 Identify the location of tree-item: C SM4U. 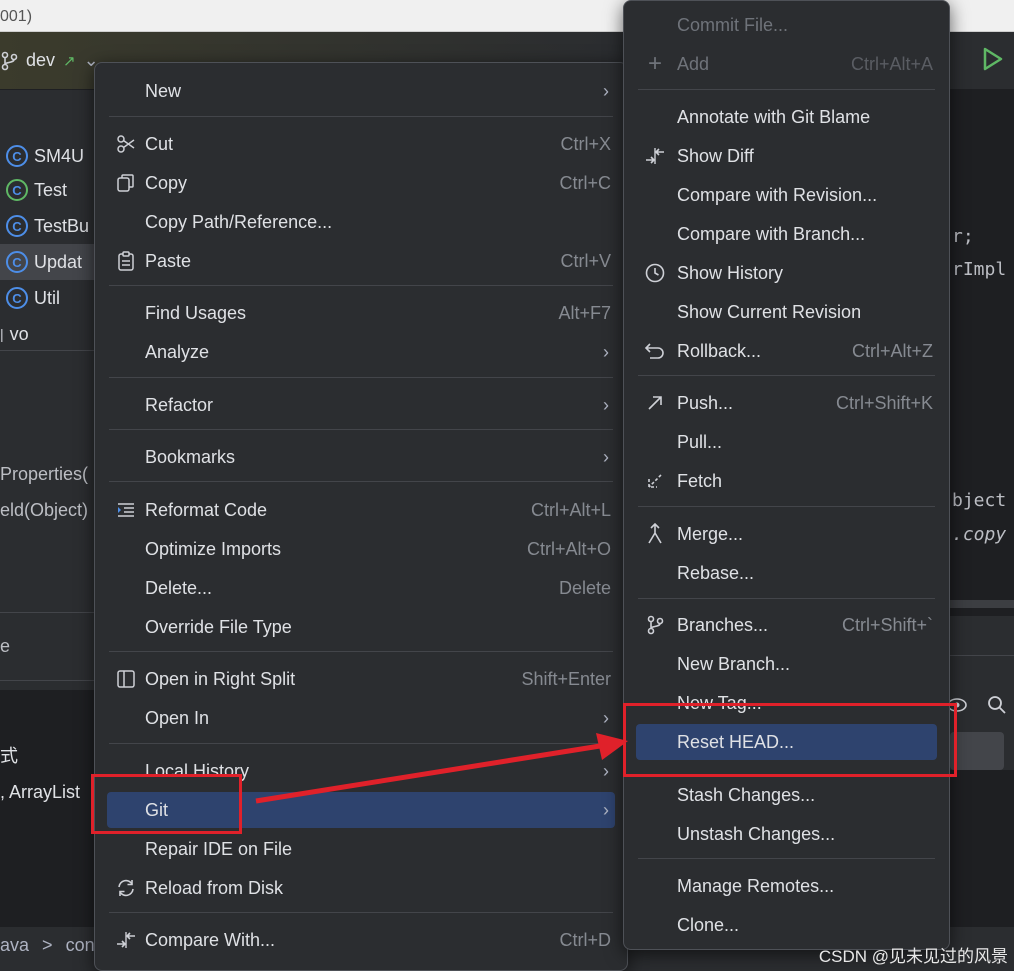
(45, 156).